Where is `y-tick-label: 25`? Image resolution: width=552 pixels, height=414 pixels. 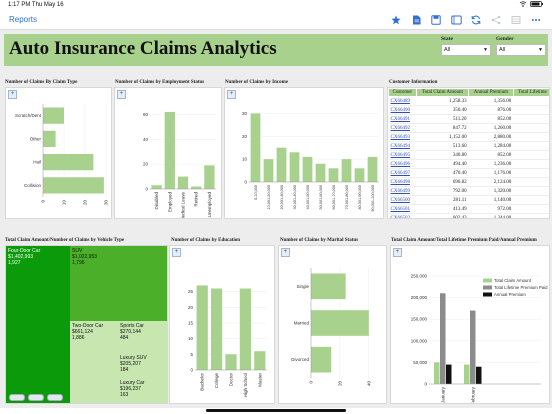 y-tick-label: 25 is located at coordinates (191, 291).